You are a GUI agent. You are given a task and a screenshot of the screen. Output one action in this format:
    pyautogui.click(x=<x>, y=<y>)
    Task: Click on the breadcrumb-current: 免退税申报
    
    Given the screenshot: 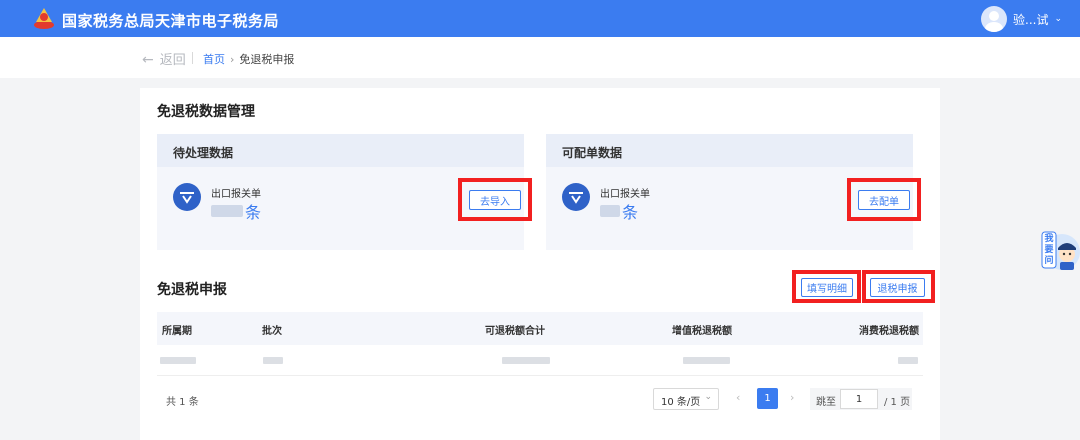 What is the action you would take?
    pyautogui.click(x=267, y=59)
    